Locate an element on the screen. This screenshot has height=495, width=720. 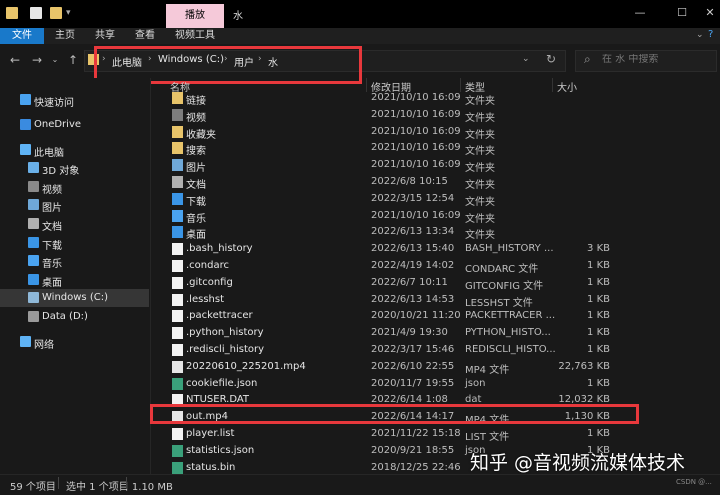
folder-icon is located at coordinates (12, 13).